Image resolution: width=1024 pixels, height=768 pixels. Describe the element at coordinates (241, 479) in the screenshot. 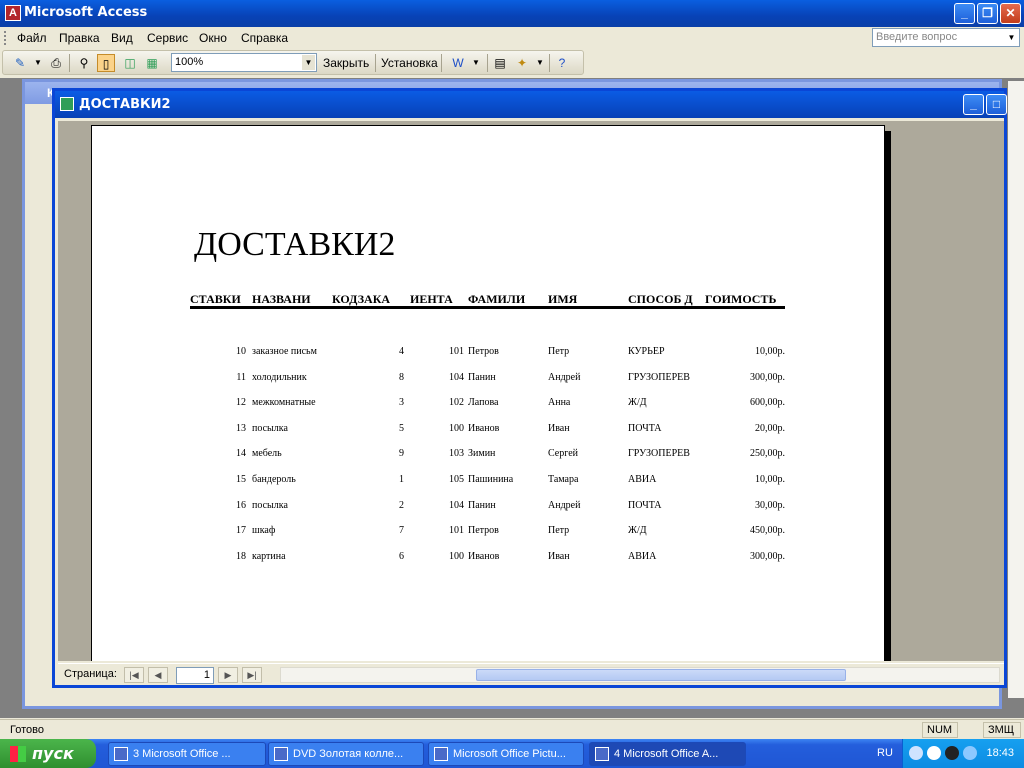

I see `report-cell: 15` at that location.